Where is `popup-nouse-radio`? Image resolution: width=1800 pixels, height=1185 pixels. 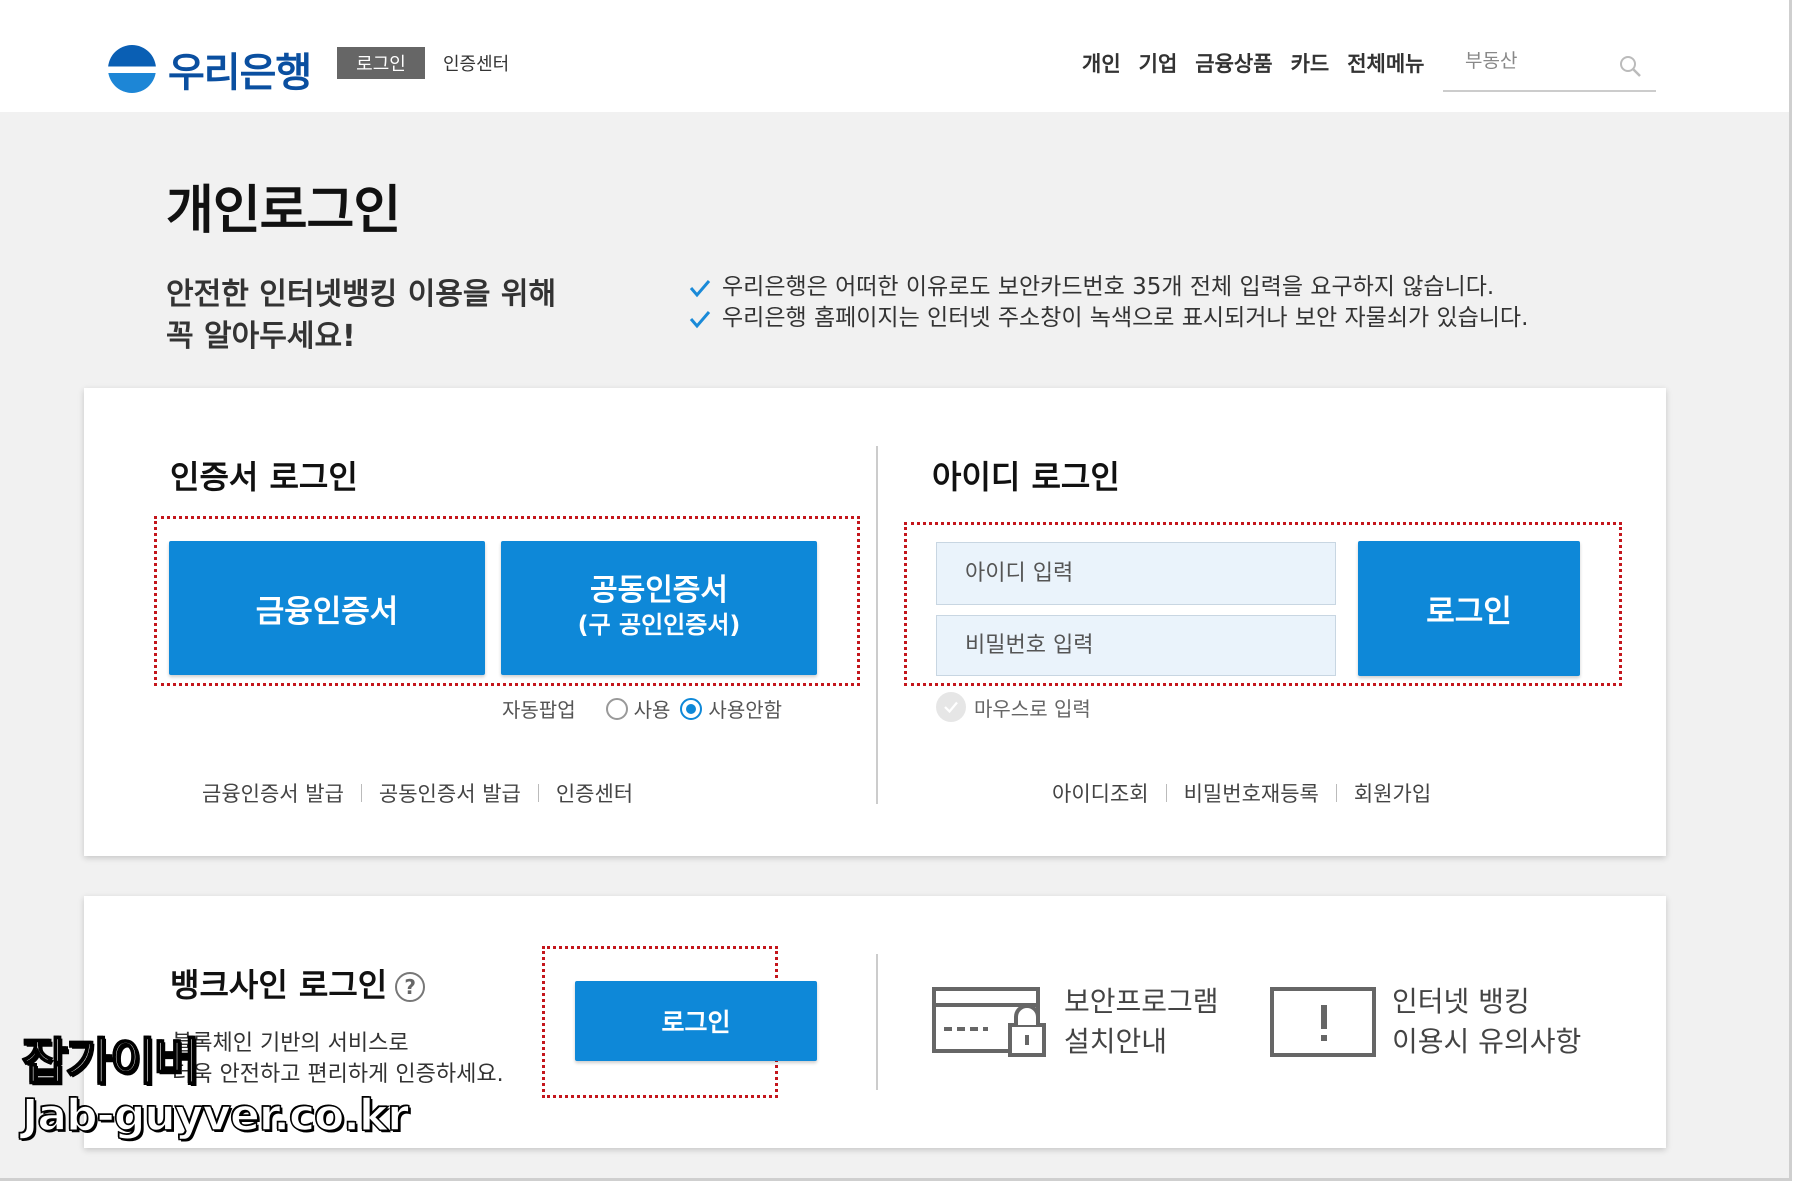 popup-nouse-radio is located at coordinates (691, 708).